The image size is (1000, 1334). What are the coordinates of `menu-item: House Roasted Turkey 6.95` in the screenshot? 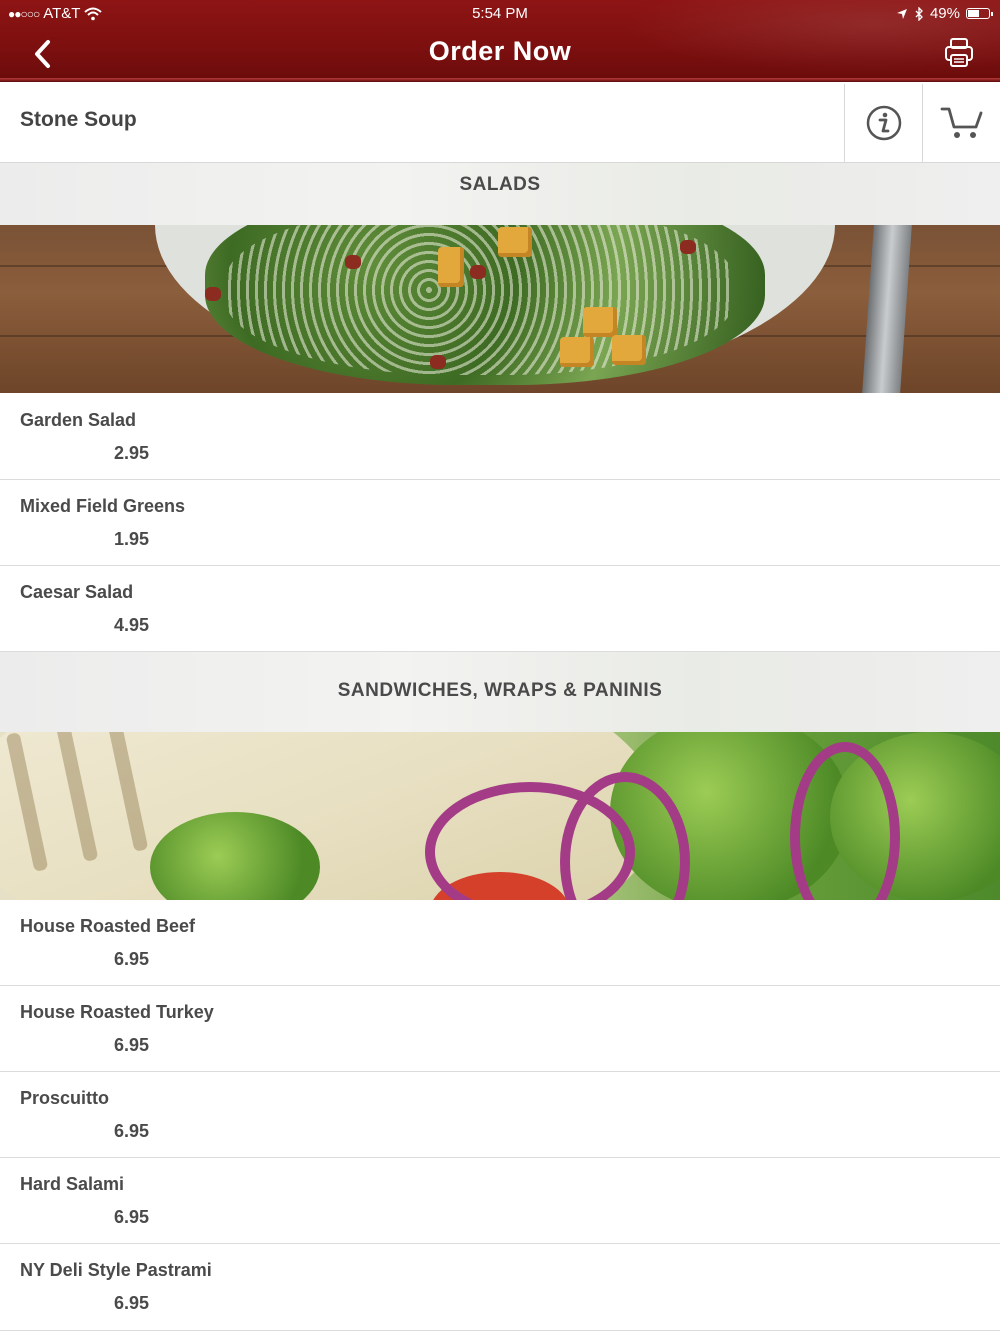 It's located at (500, 1029).